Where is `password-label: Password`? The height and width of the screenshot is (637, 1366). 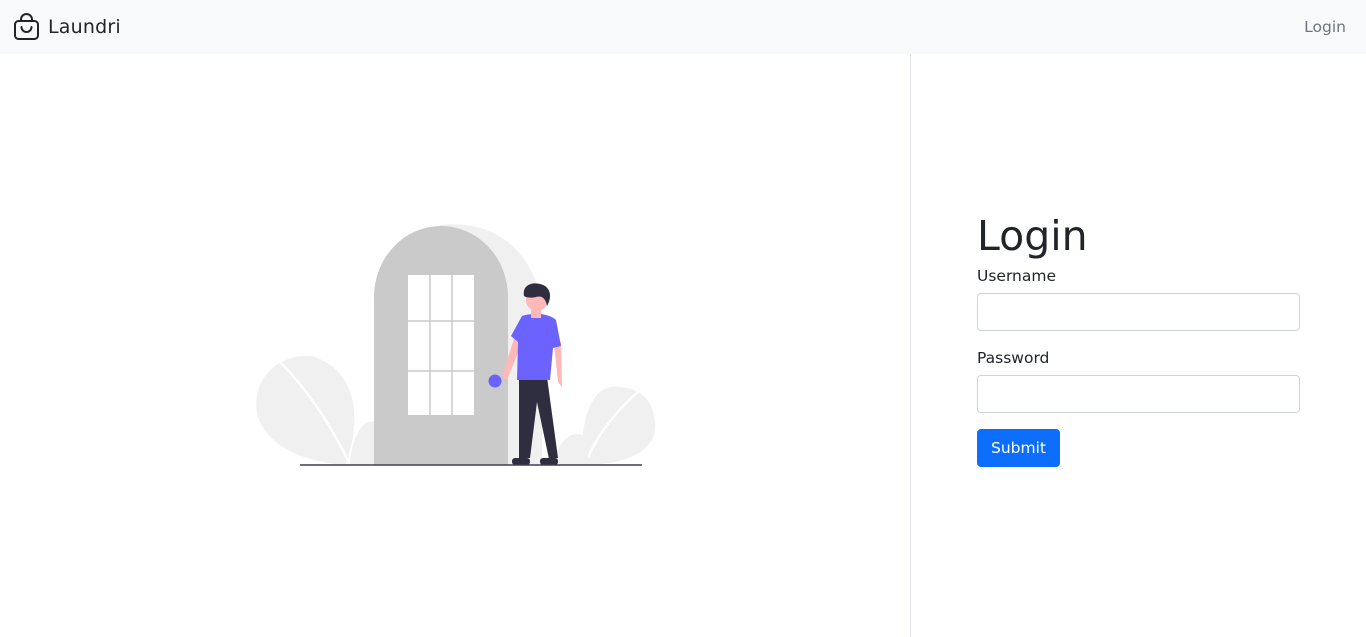 password-label: Password is located at coordinates (1013, 358).